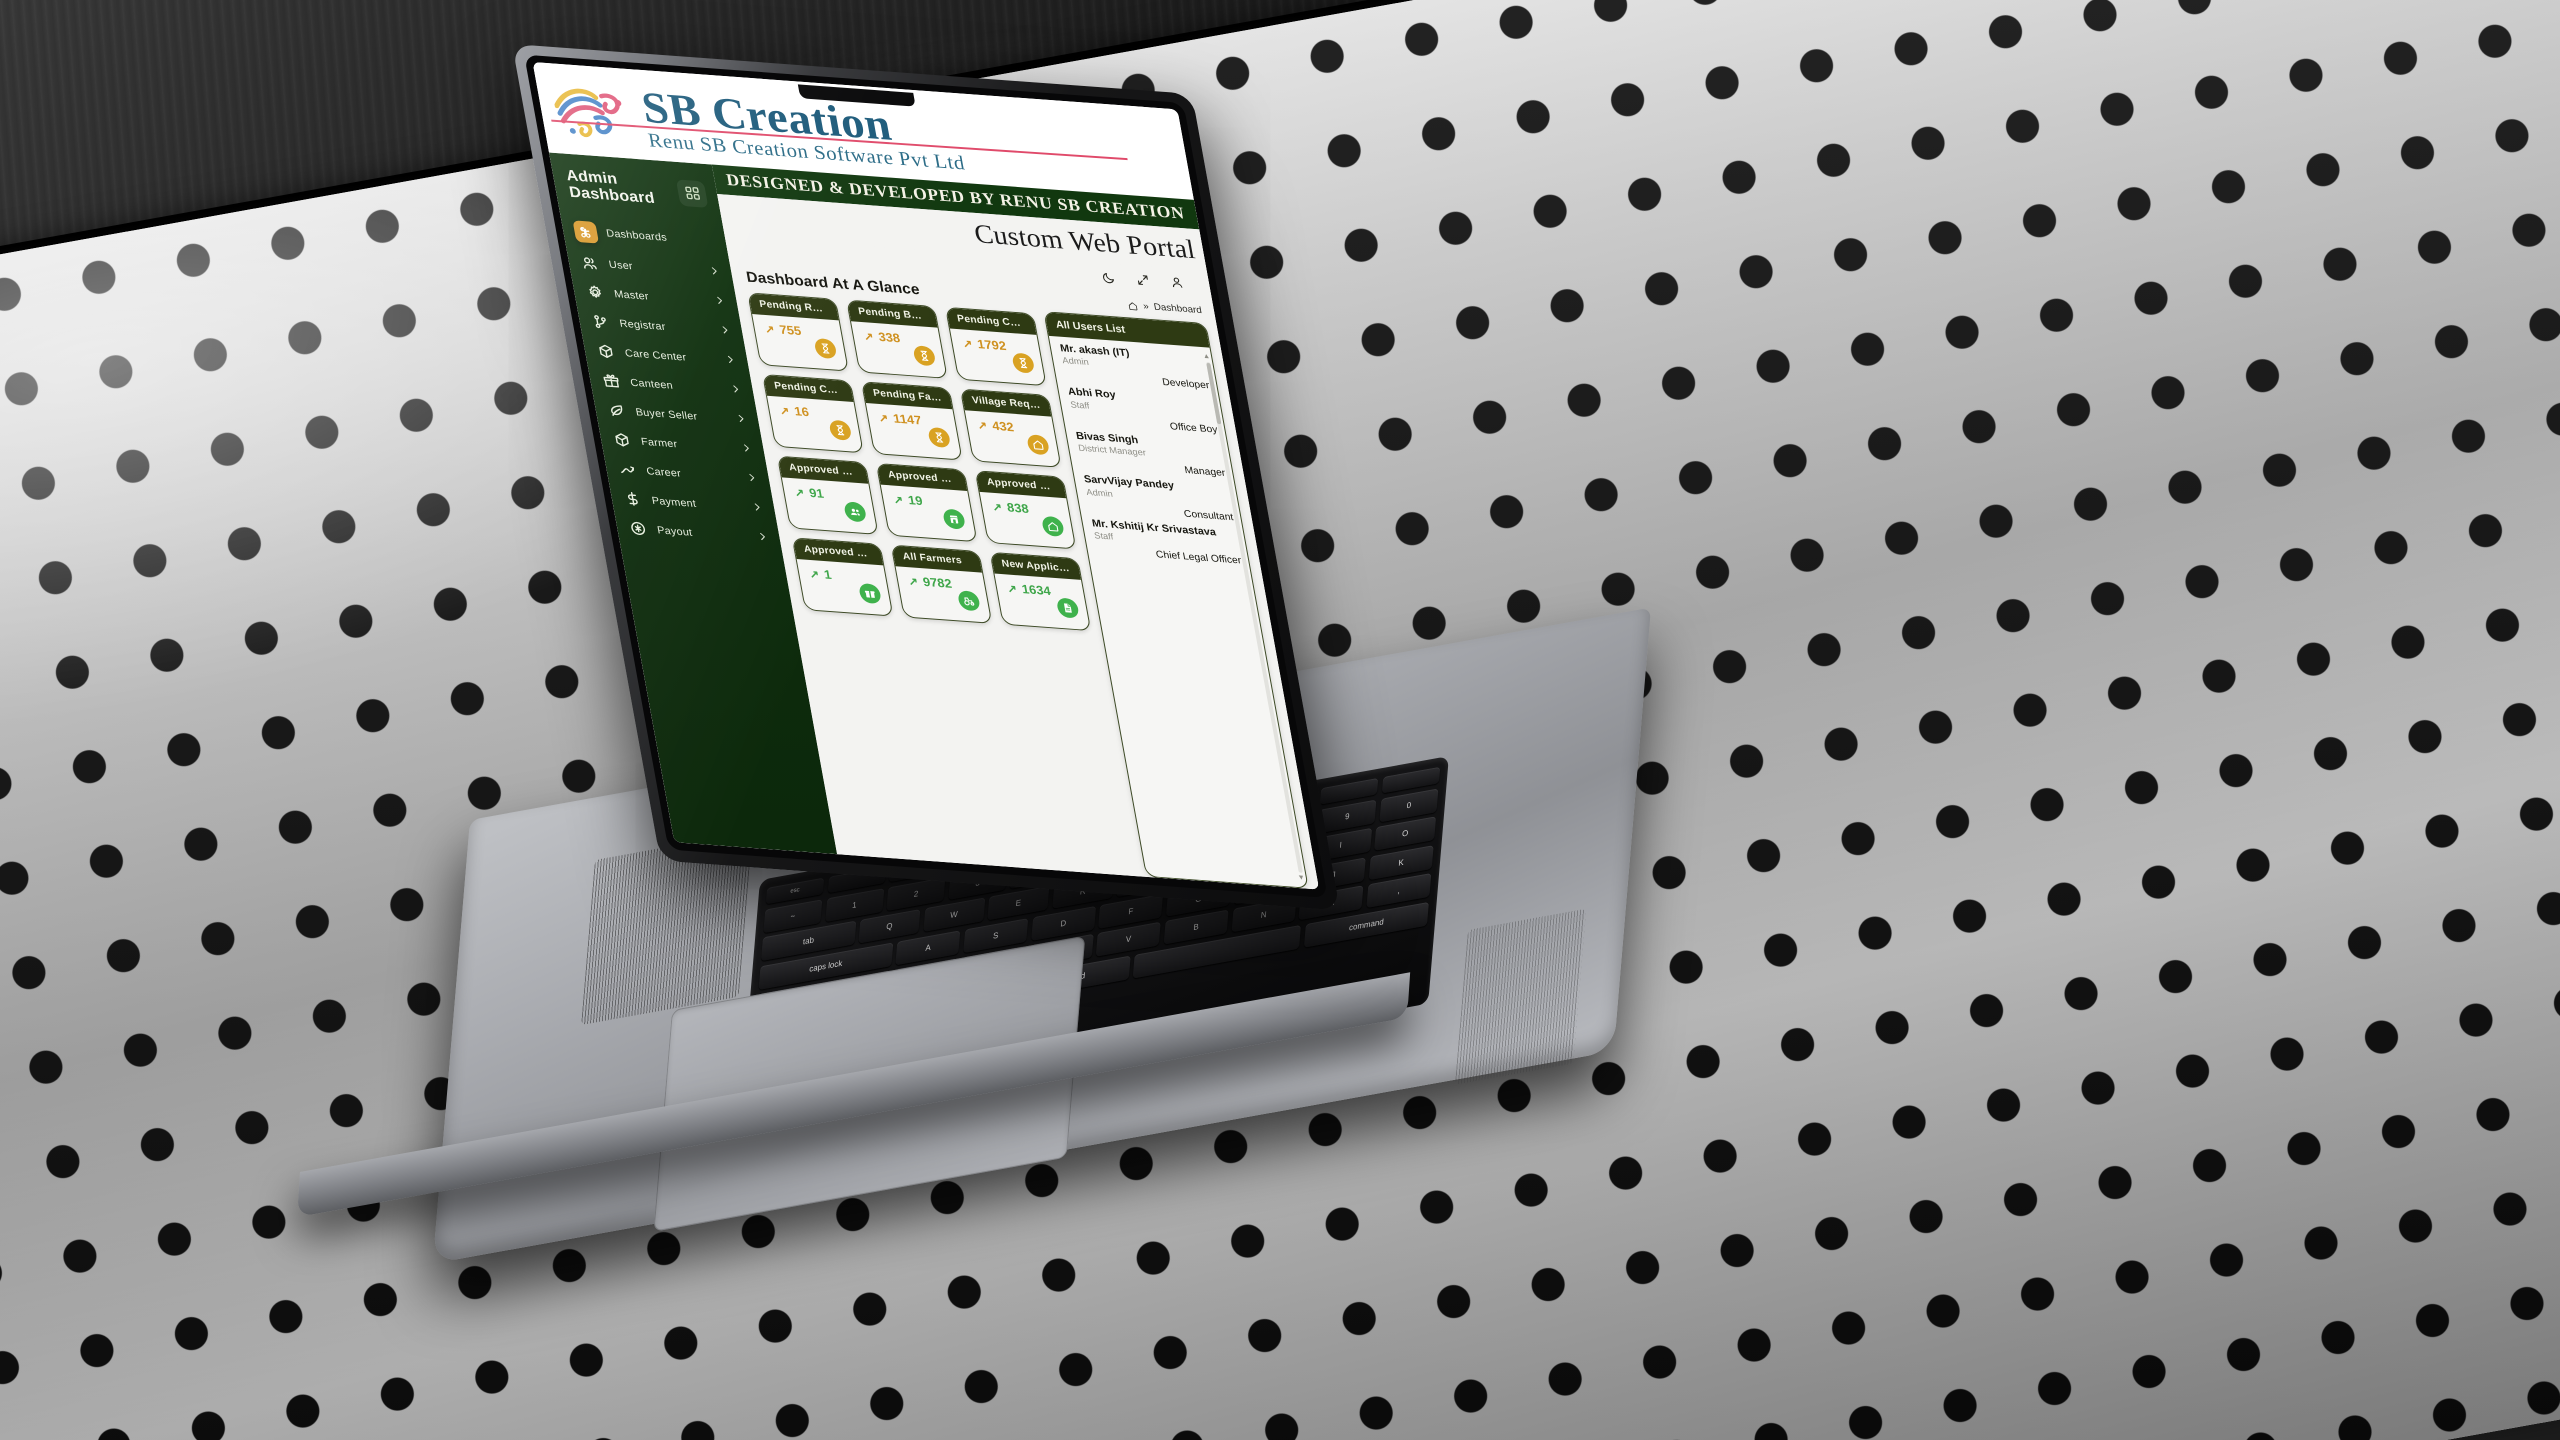 The image size is (2560, 1440). Describe the element at coordinates (1017, 508) in the screenshot. I see `stat-card-value: 838` at that location.